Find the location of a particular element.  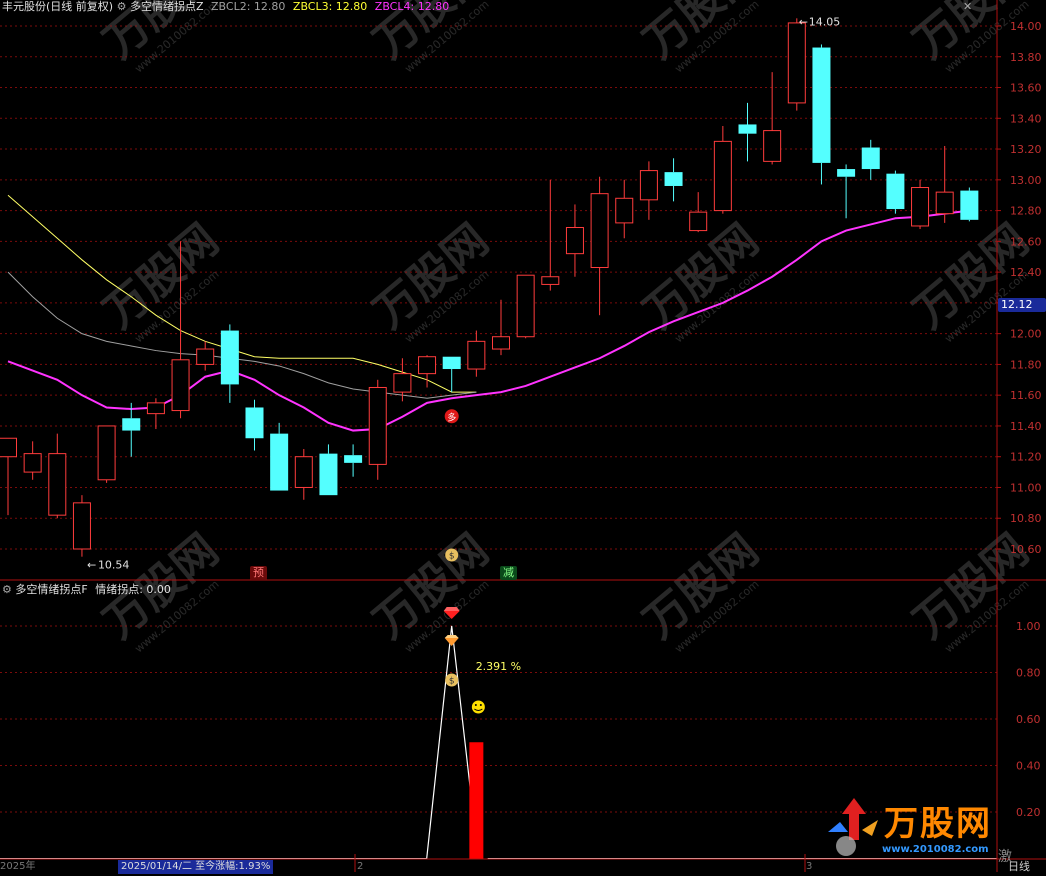

sub-money-bag-icon: $ is located at coordinates (452, 680).